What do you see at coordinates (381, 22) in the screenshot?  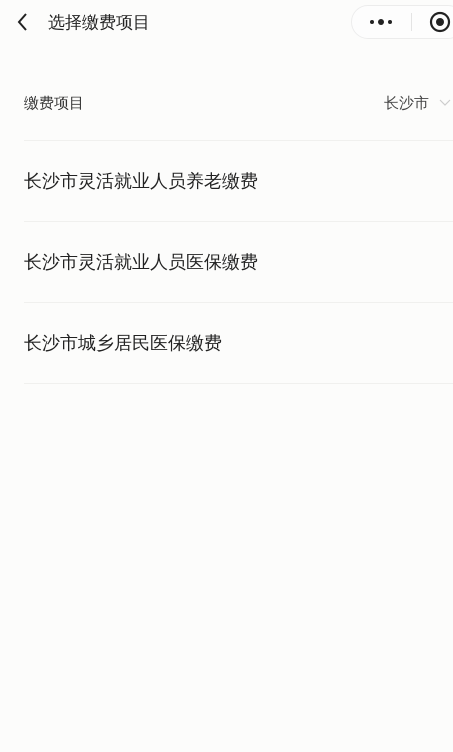 I see `more-icon` at bounding box center [381, 22].